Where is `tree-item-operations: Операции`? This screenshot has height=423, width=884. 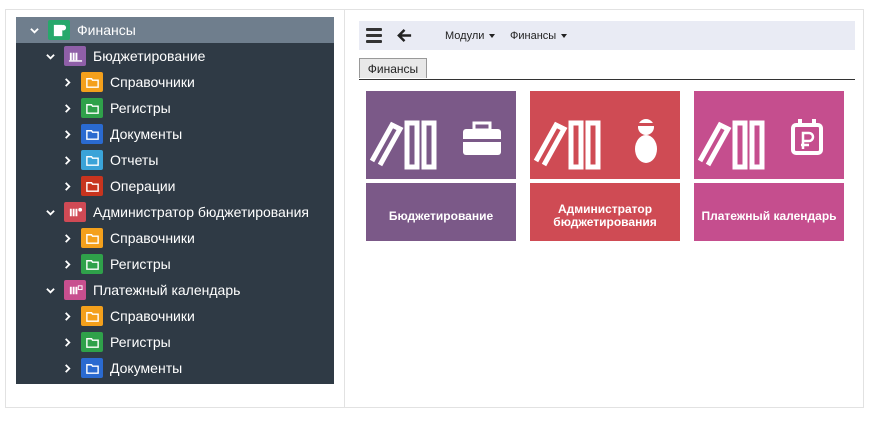
tree-item-operations: Операции is located at coordinates (175, 186).